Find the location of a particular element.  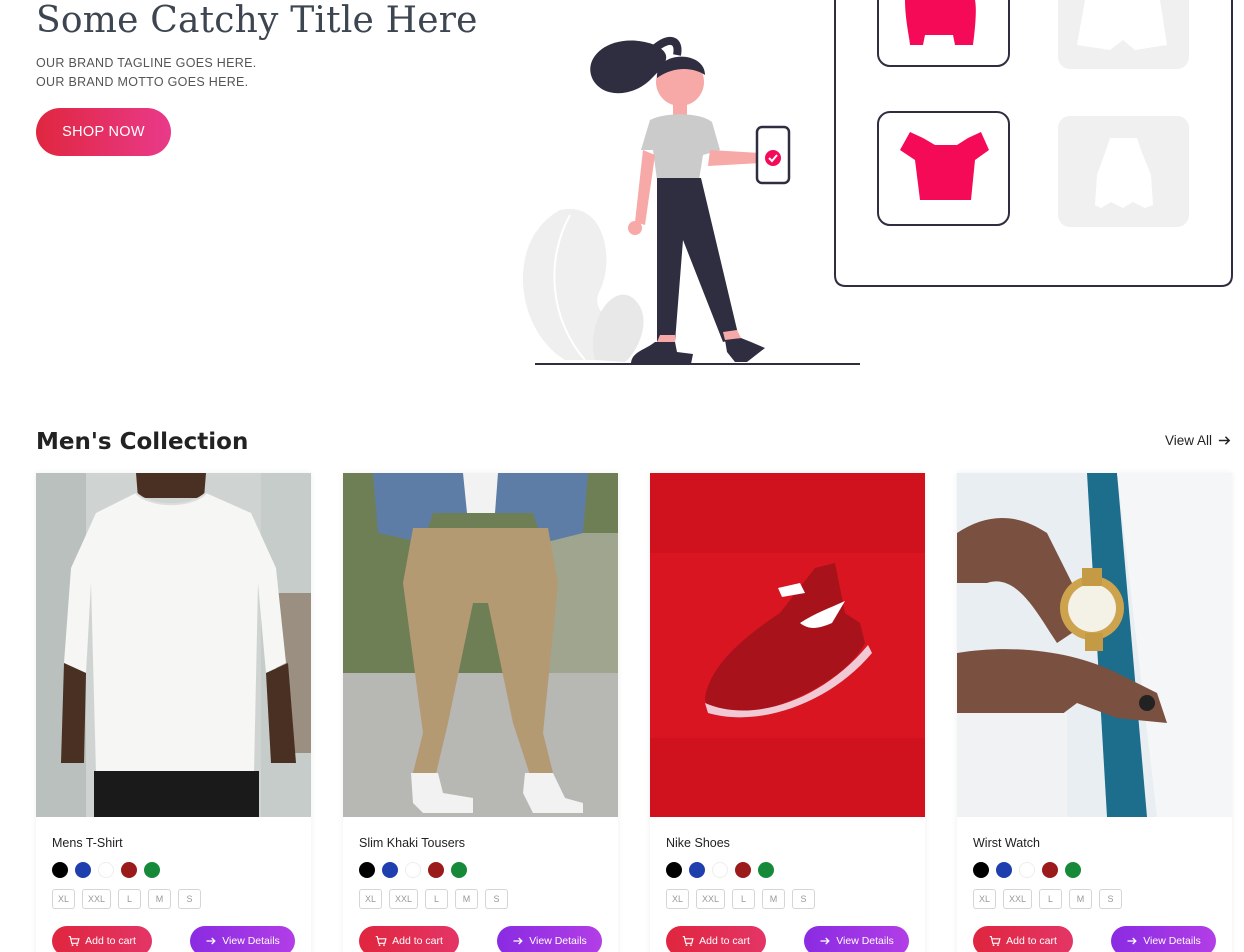

view-all-label: View All is located at coordinates (1188, 440).